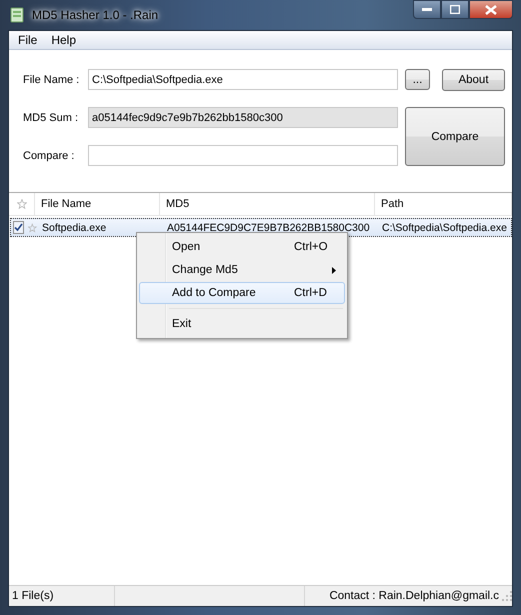  I want to click on table-cell-text: A05144FEC9D9C7E9B7B262BB1580C300, so click(268, 228).